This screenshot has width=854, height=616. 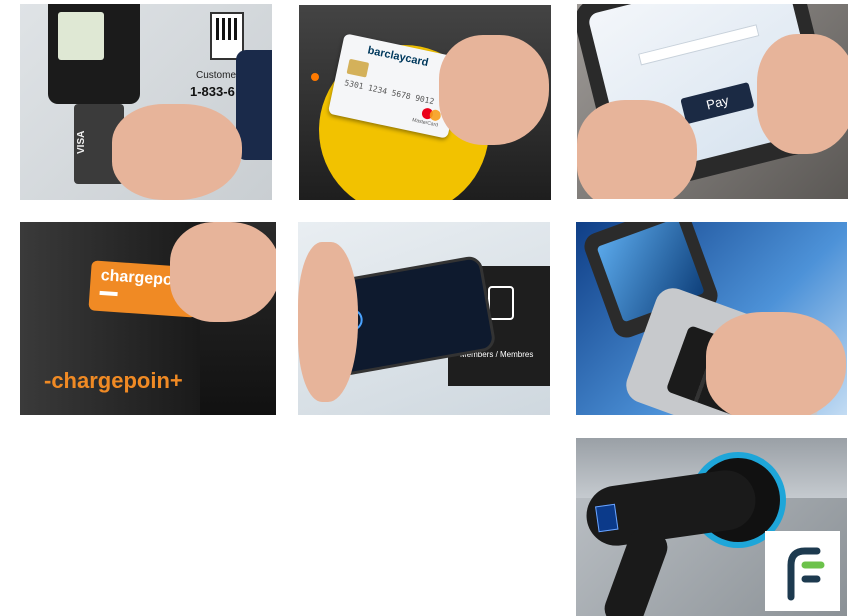 What do you see at coordinates (501, 303) in the screenshot?
I see `nfc-tap-icon` at bounding box center [501, 303].